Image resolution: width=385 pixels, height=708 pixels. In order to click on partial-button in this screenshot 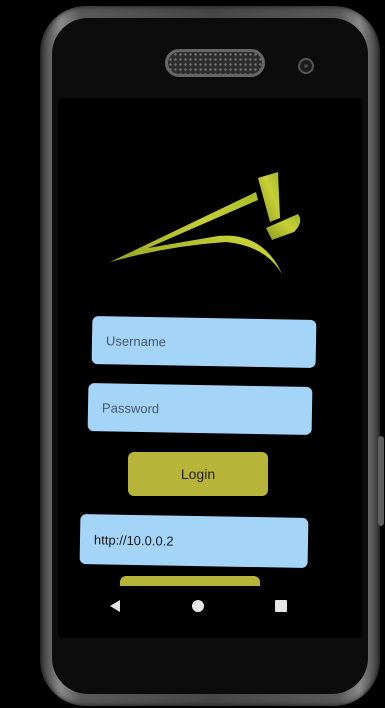, I will do `click(190, 581)`.